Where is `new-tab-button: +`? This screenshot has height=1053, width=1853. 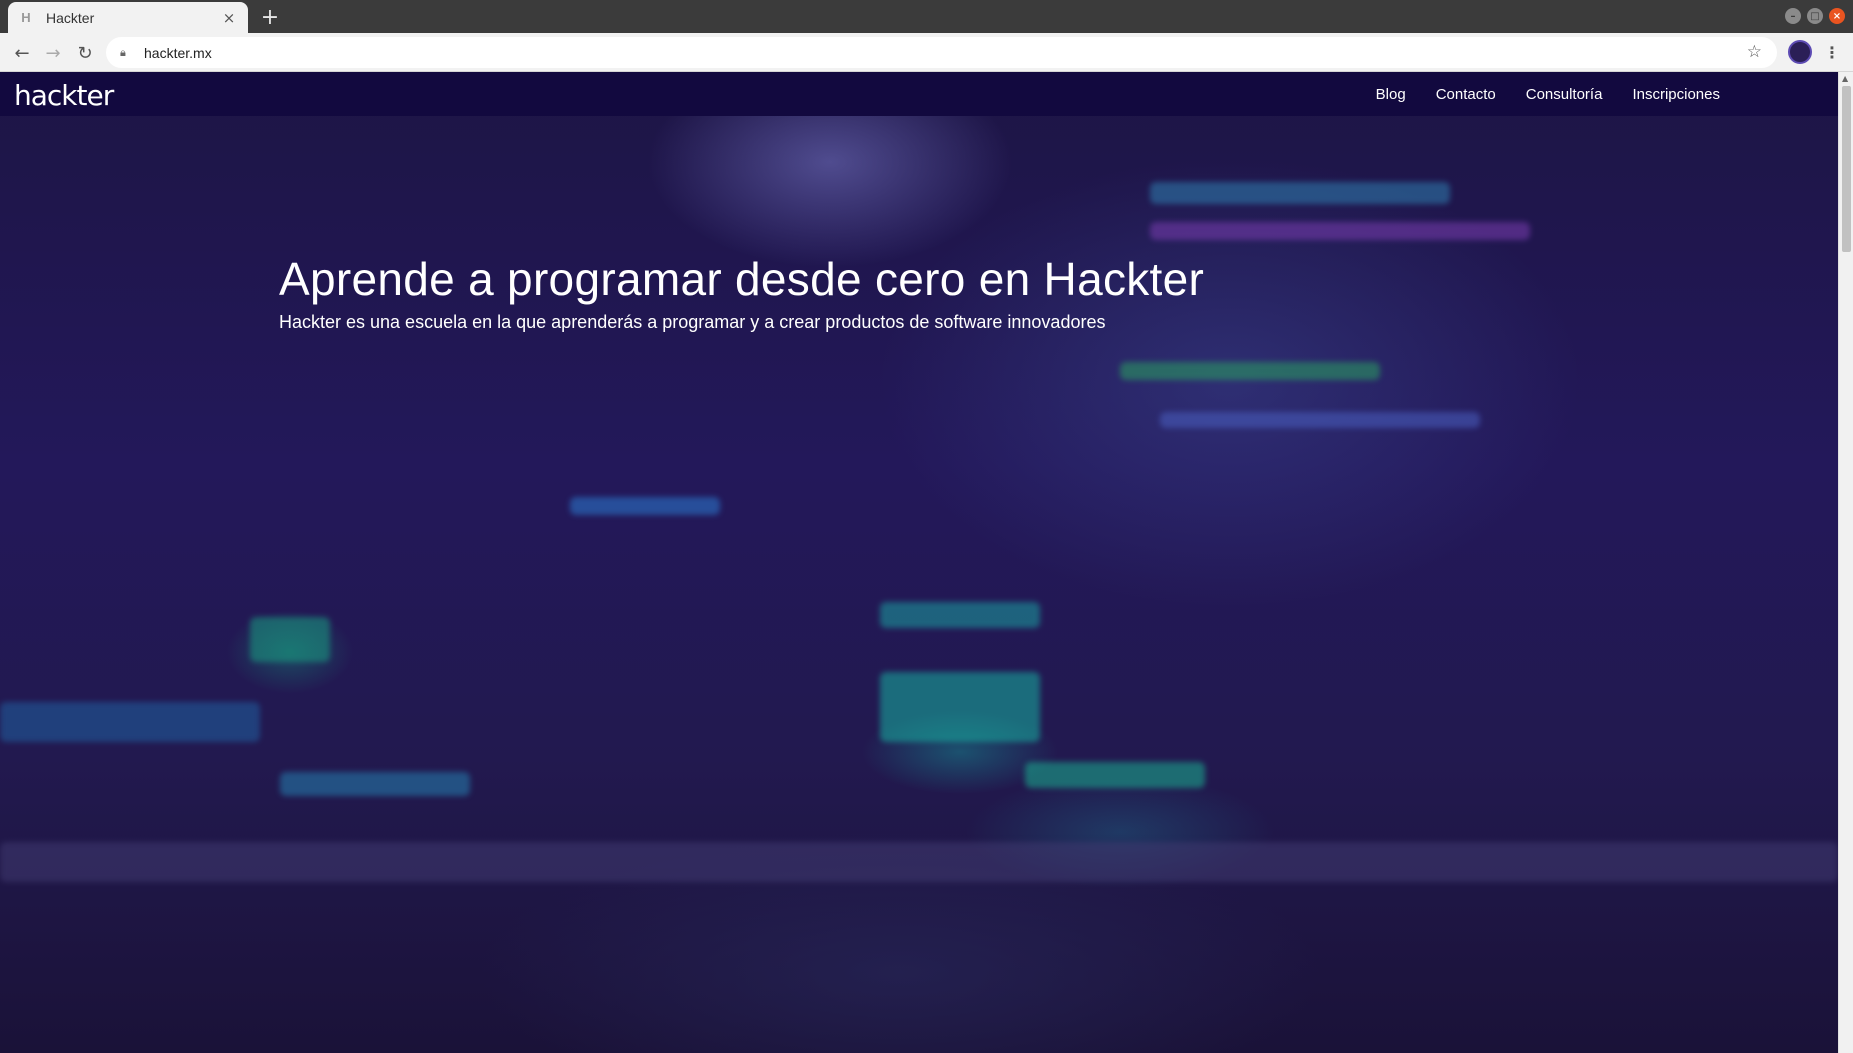 new-tab-button: + is located at coordinates (270, 17).